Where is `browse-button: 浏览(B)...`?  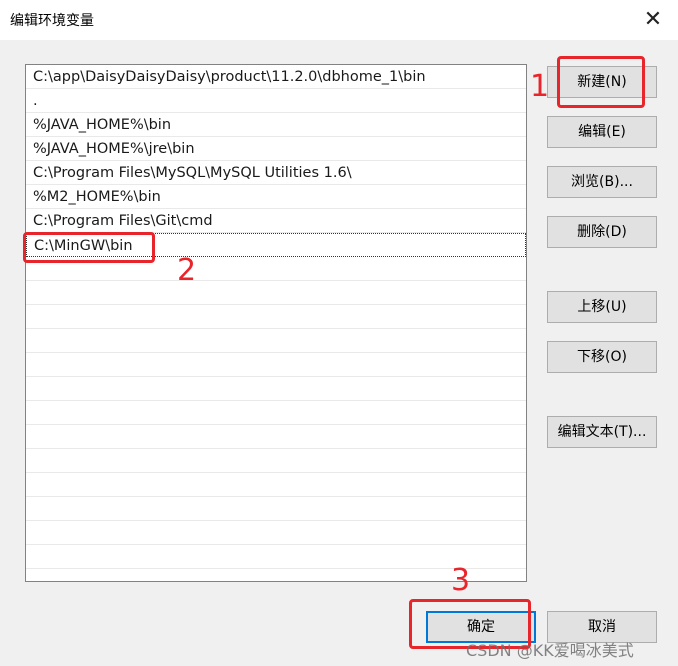
browse-button: 浏览(B)... is located at coordinates (602, 182).